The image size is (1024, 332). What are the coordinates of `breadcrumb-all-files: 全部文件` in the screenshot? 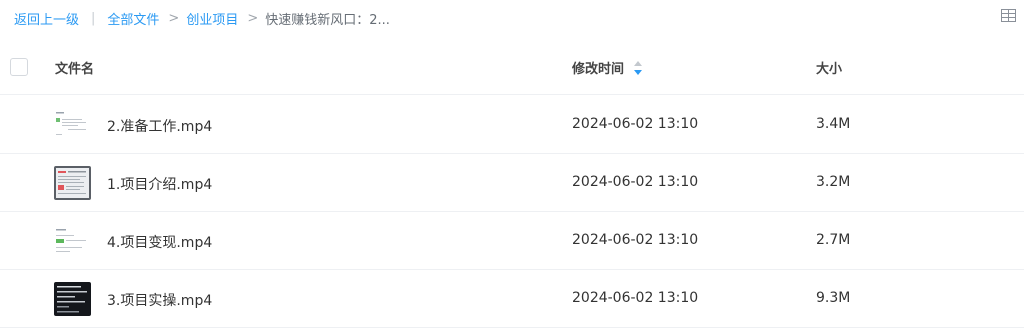 It's located at (133, 18).